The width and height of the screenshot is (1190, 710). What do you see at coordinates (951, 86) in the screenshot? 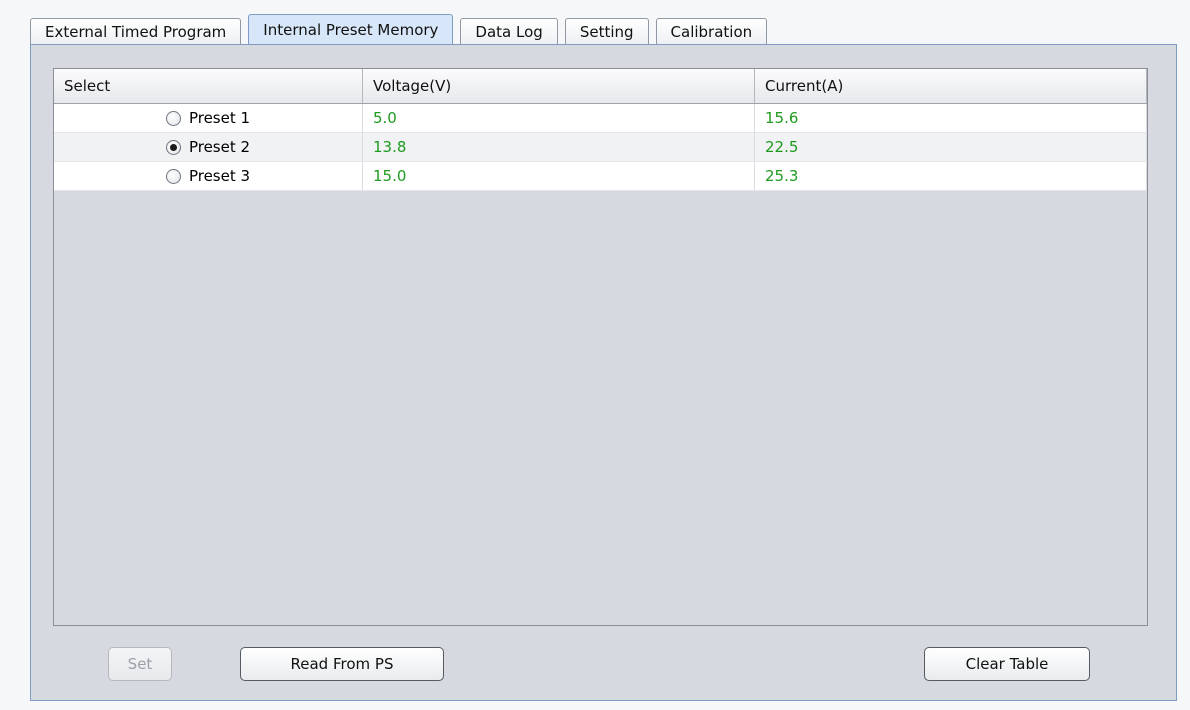
I see `header-current: Current(A)` at bounding box center [951, 86].